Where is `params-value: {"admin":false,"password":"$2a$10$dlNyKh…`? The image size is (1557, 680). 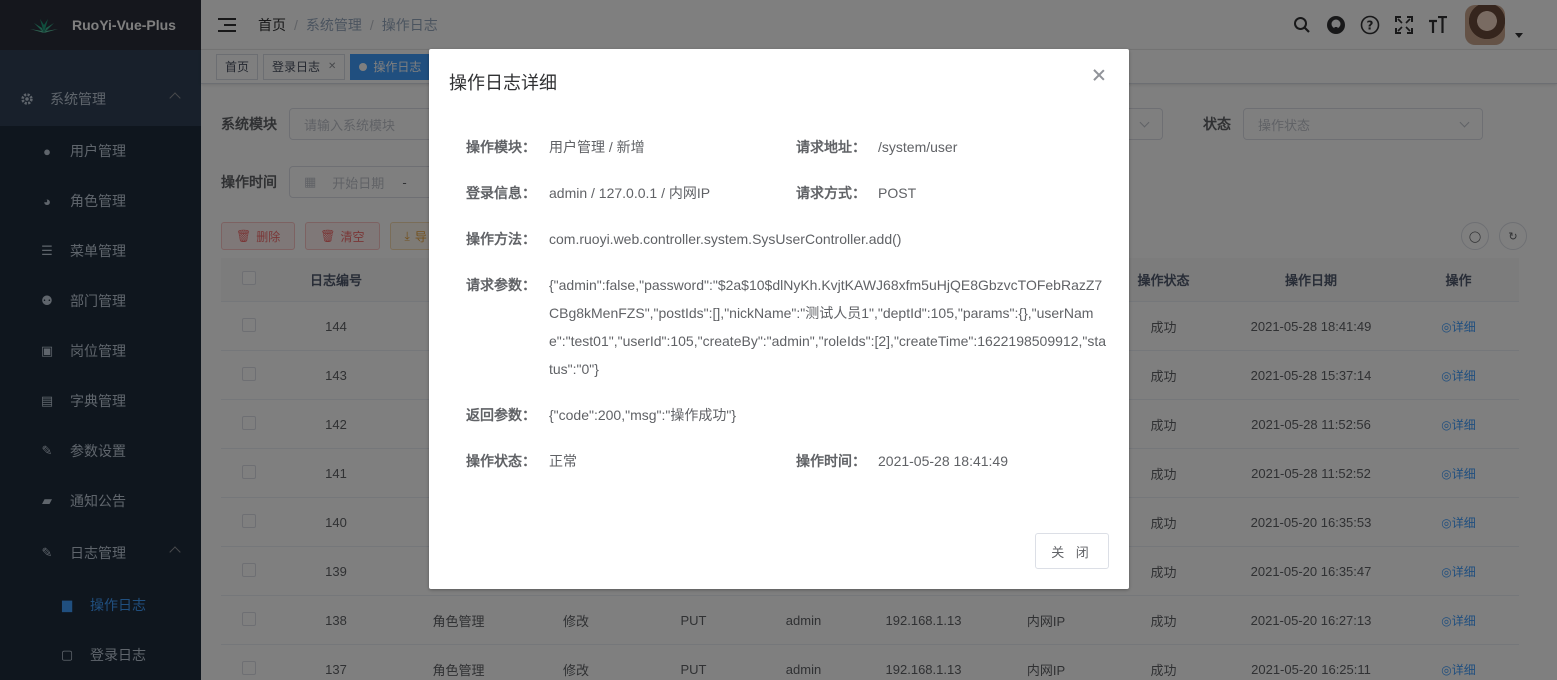
params-value: {"admin":false,"password":"$2a$10$dlNyKh… is located at coordinates (828, 327).